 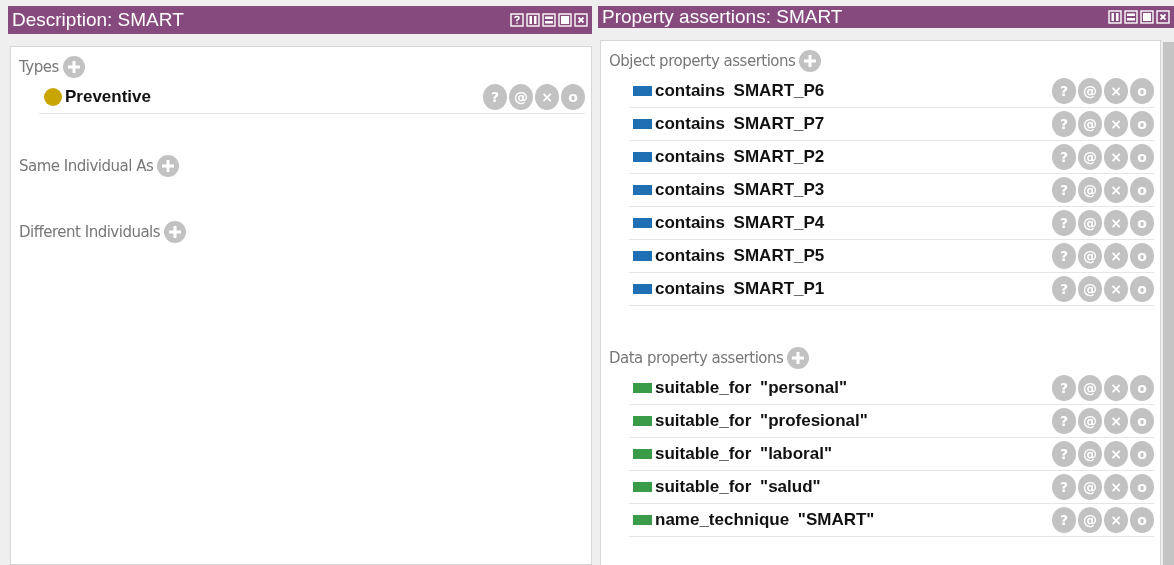 I want to click on assertion-text: suitable_for "salud", so click(x=738, y=487).